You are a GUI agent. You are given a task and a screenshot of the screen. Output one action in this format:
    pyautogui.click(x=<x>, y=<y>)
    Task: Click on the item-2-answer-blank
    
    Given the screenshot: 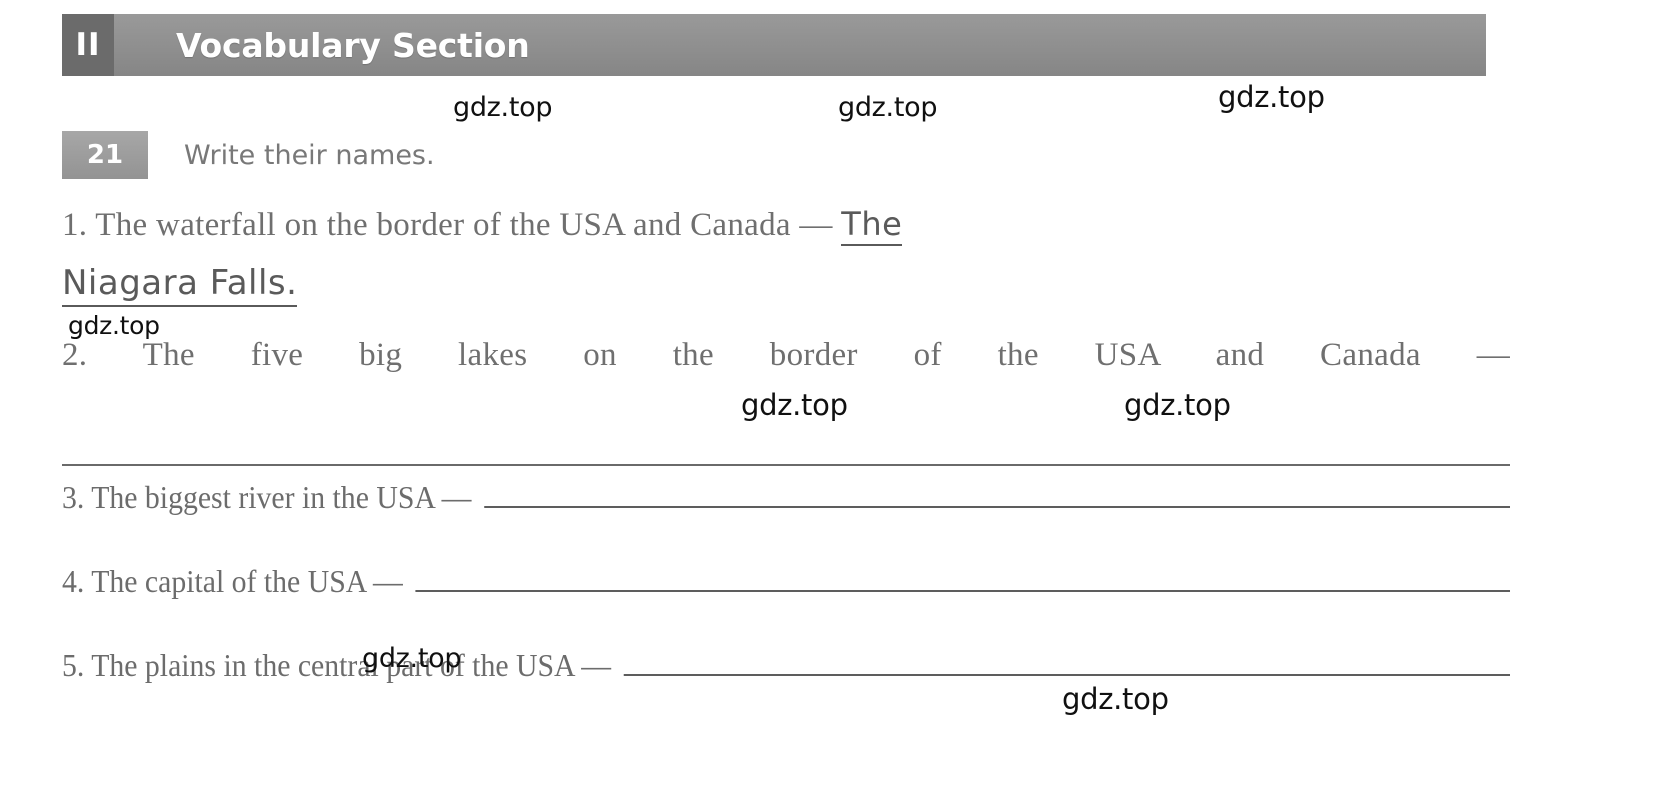 What is the action you would take?
    pyautogui.click(x=786, y=465)
    